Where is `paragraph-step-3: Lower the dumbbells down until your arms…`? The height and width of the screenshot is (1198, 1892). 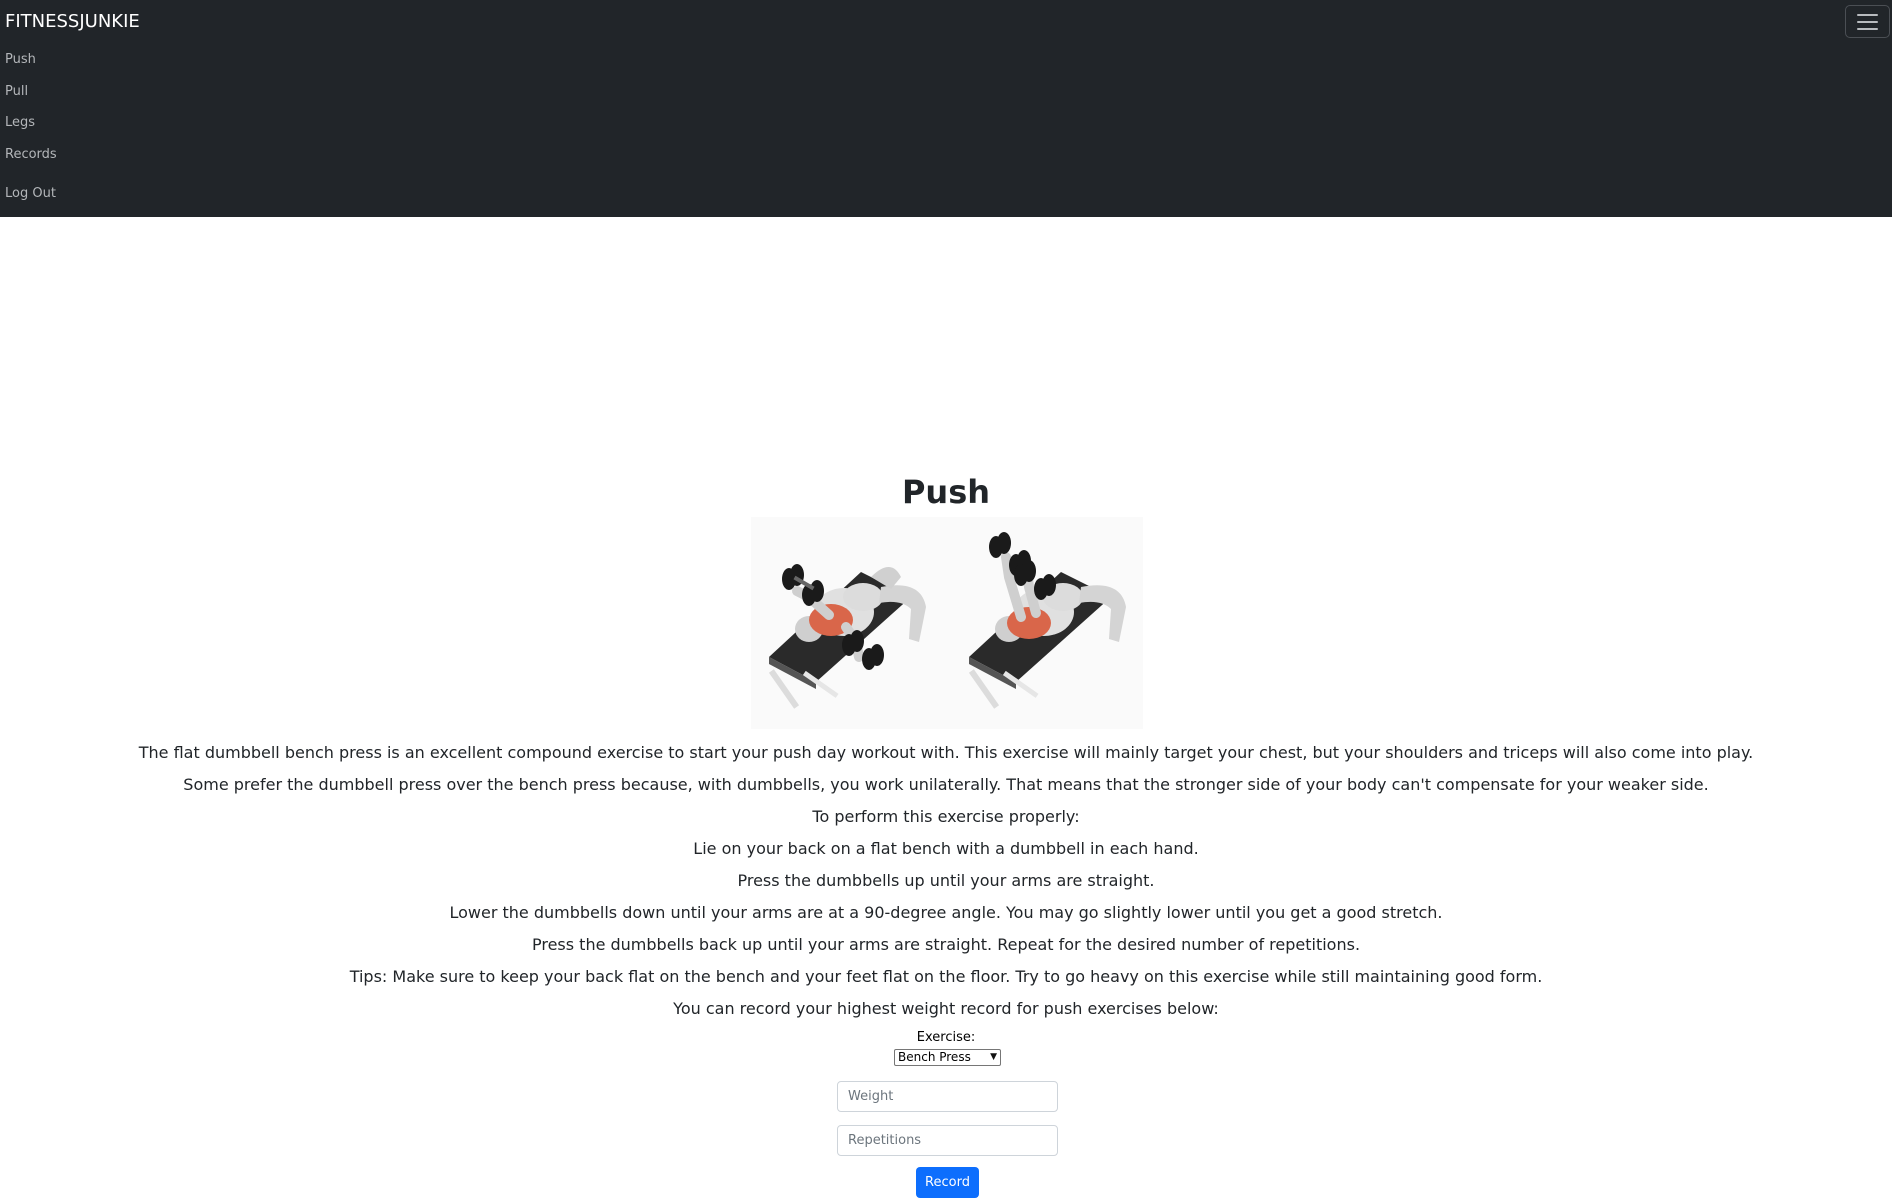 paragraph-step-3: Lower the dumbbells down until your arms… is located at coordinates (946, 912).